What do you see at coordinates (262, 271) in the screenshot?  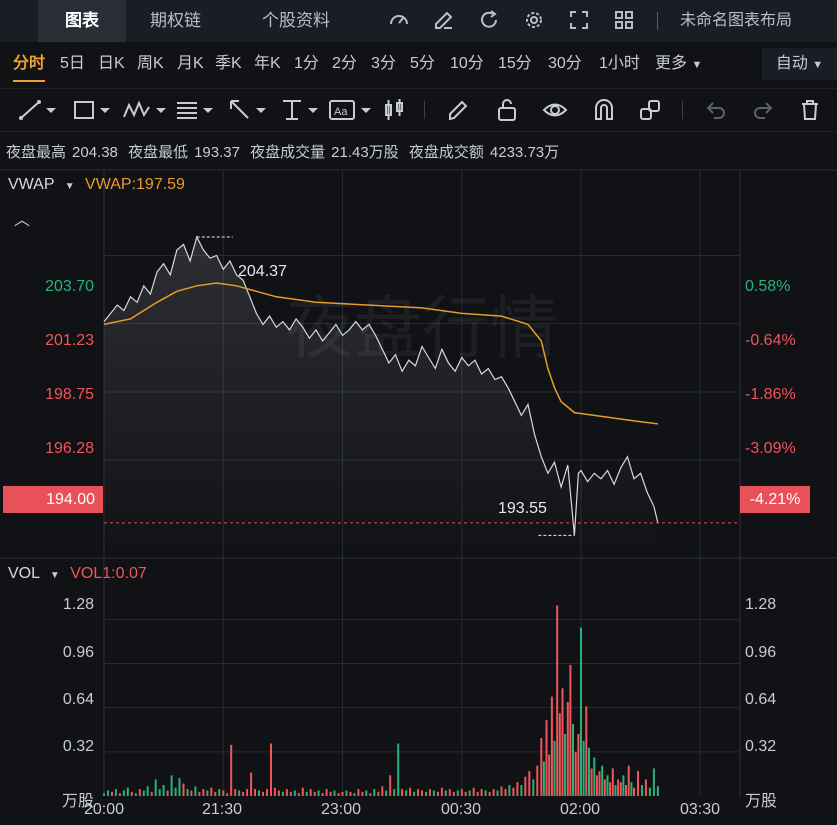 I see `max-price-label: 204.37` at bounding box center [262, 271].